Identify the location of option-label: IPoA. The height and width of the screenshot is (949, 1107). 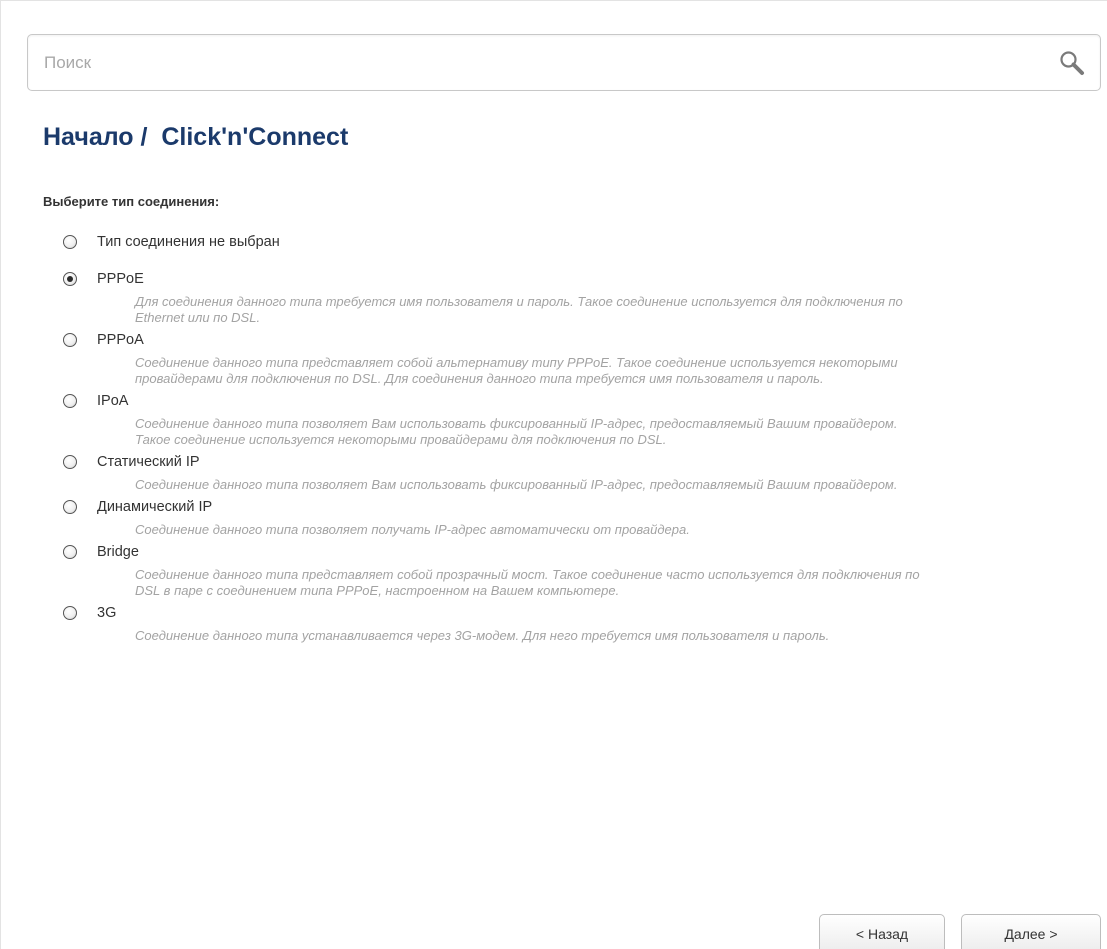
(113, 401).